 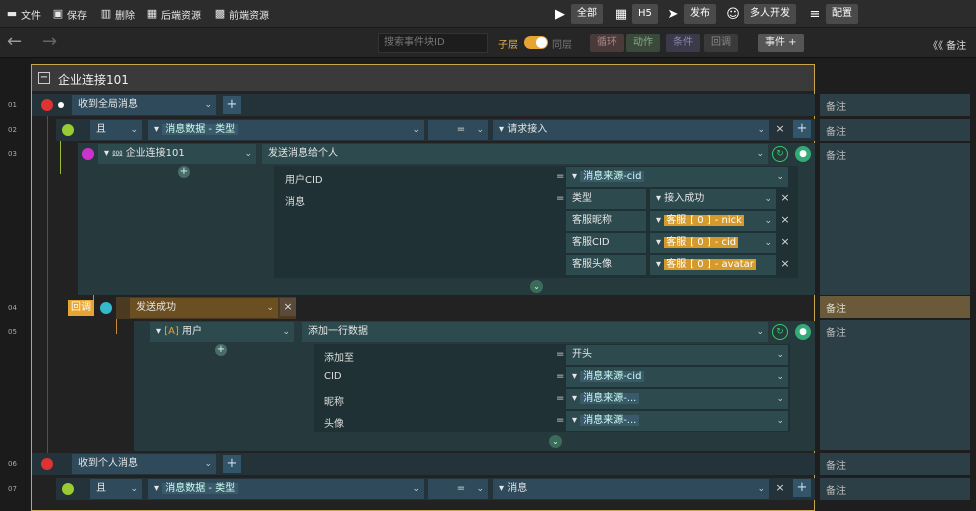 I want to click on add-event-button: 事件 +, so click(x=781, y=43).